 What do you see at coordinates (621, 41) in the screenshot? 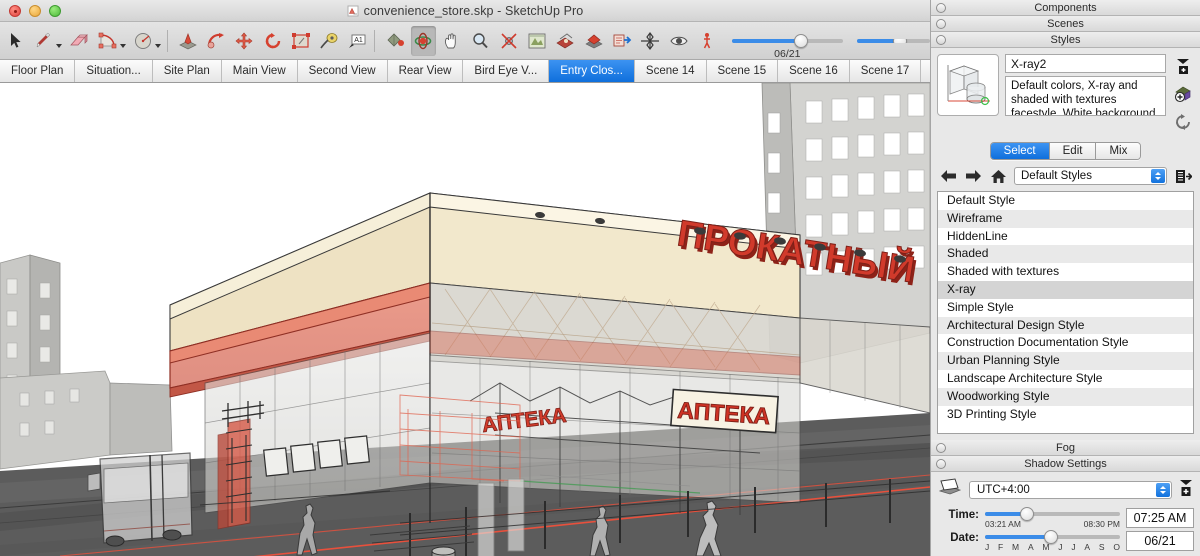
I see `print-tool` at bounding box center [621, 41].